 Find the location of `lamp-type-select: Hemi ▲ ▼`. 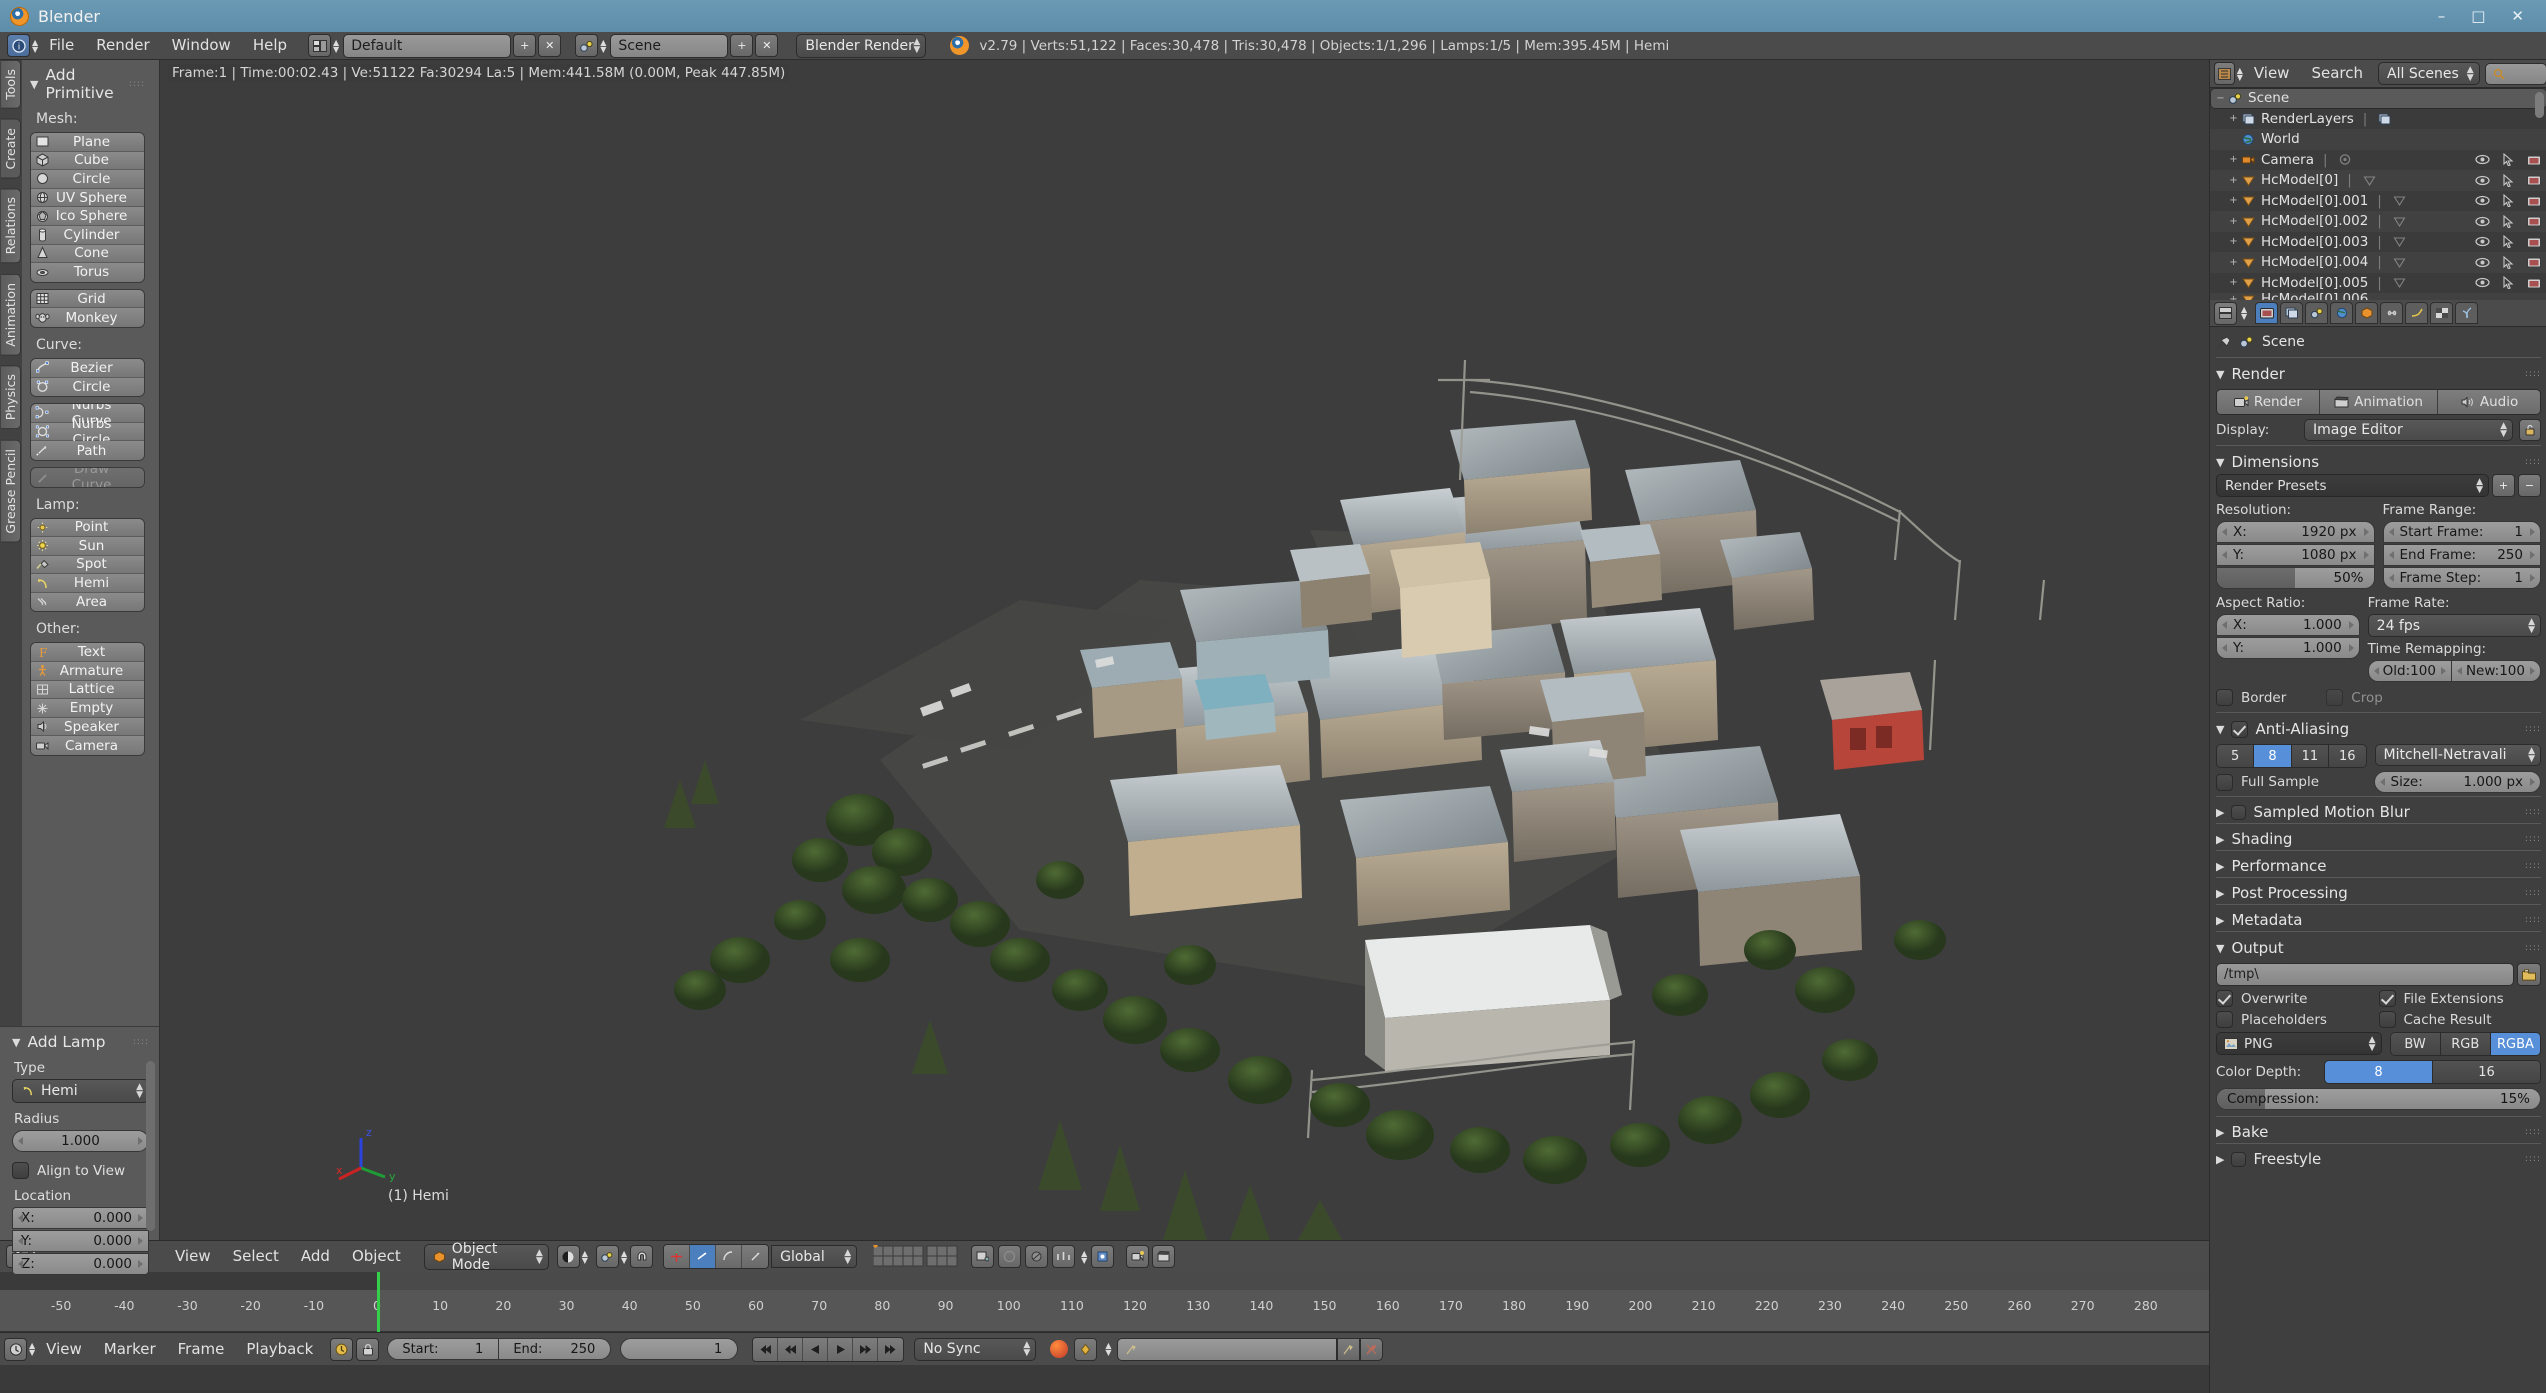

lamp-type-select: Hemi ▲ ▼ is located at coordinates (80, 1091).